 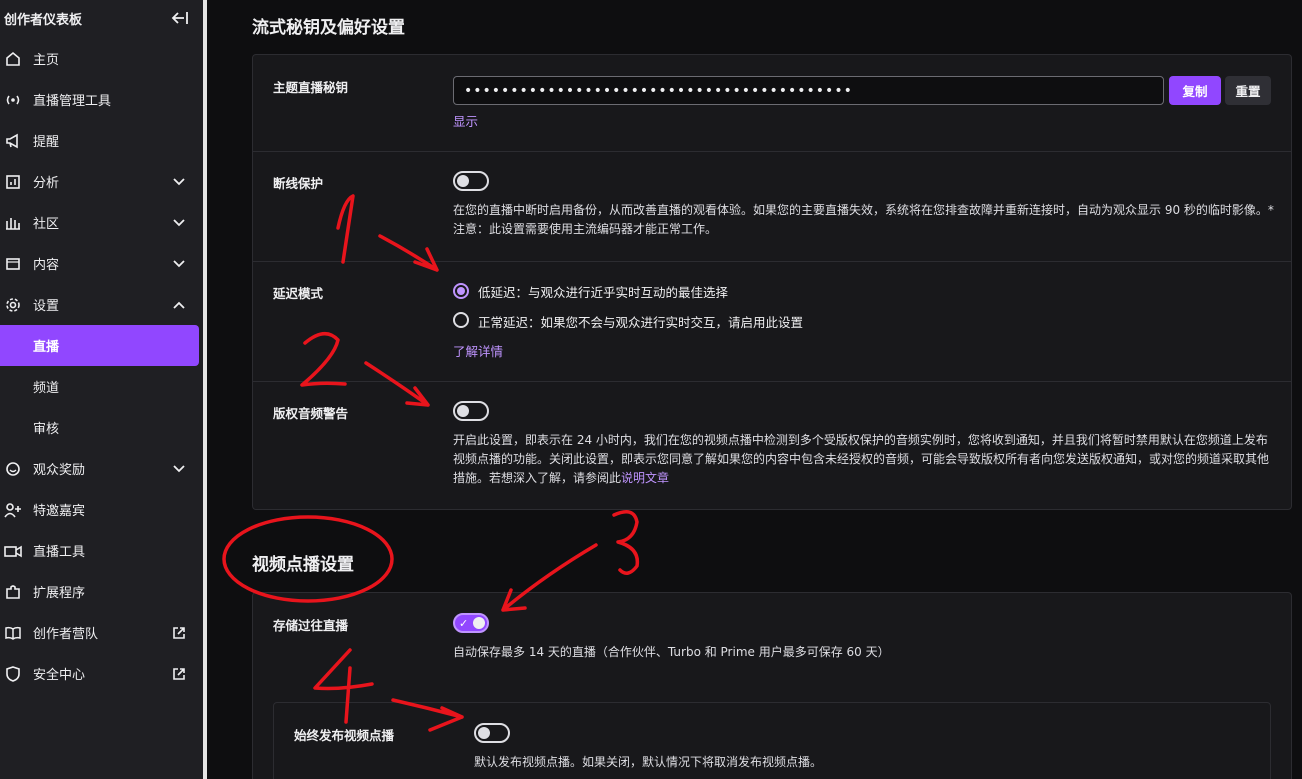 What do you see at coordinates (13, 510) in the screenshot?
I see `add-user-icon` at bounding box center [13, 510].